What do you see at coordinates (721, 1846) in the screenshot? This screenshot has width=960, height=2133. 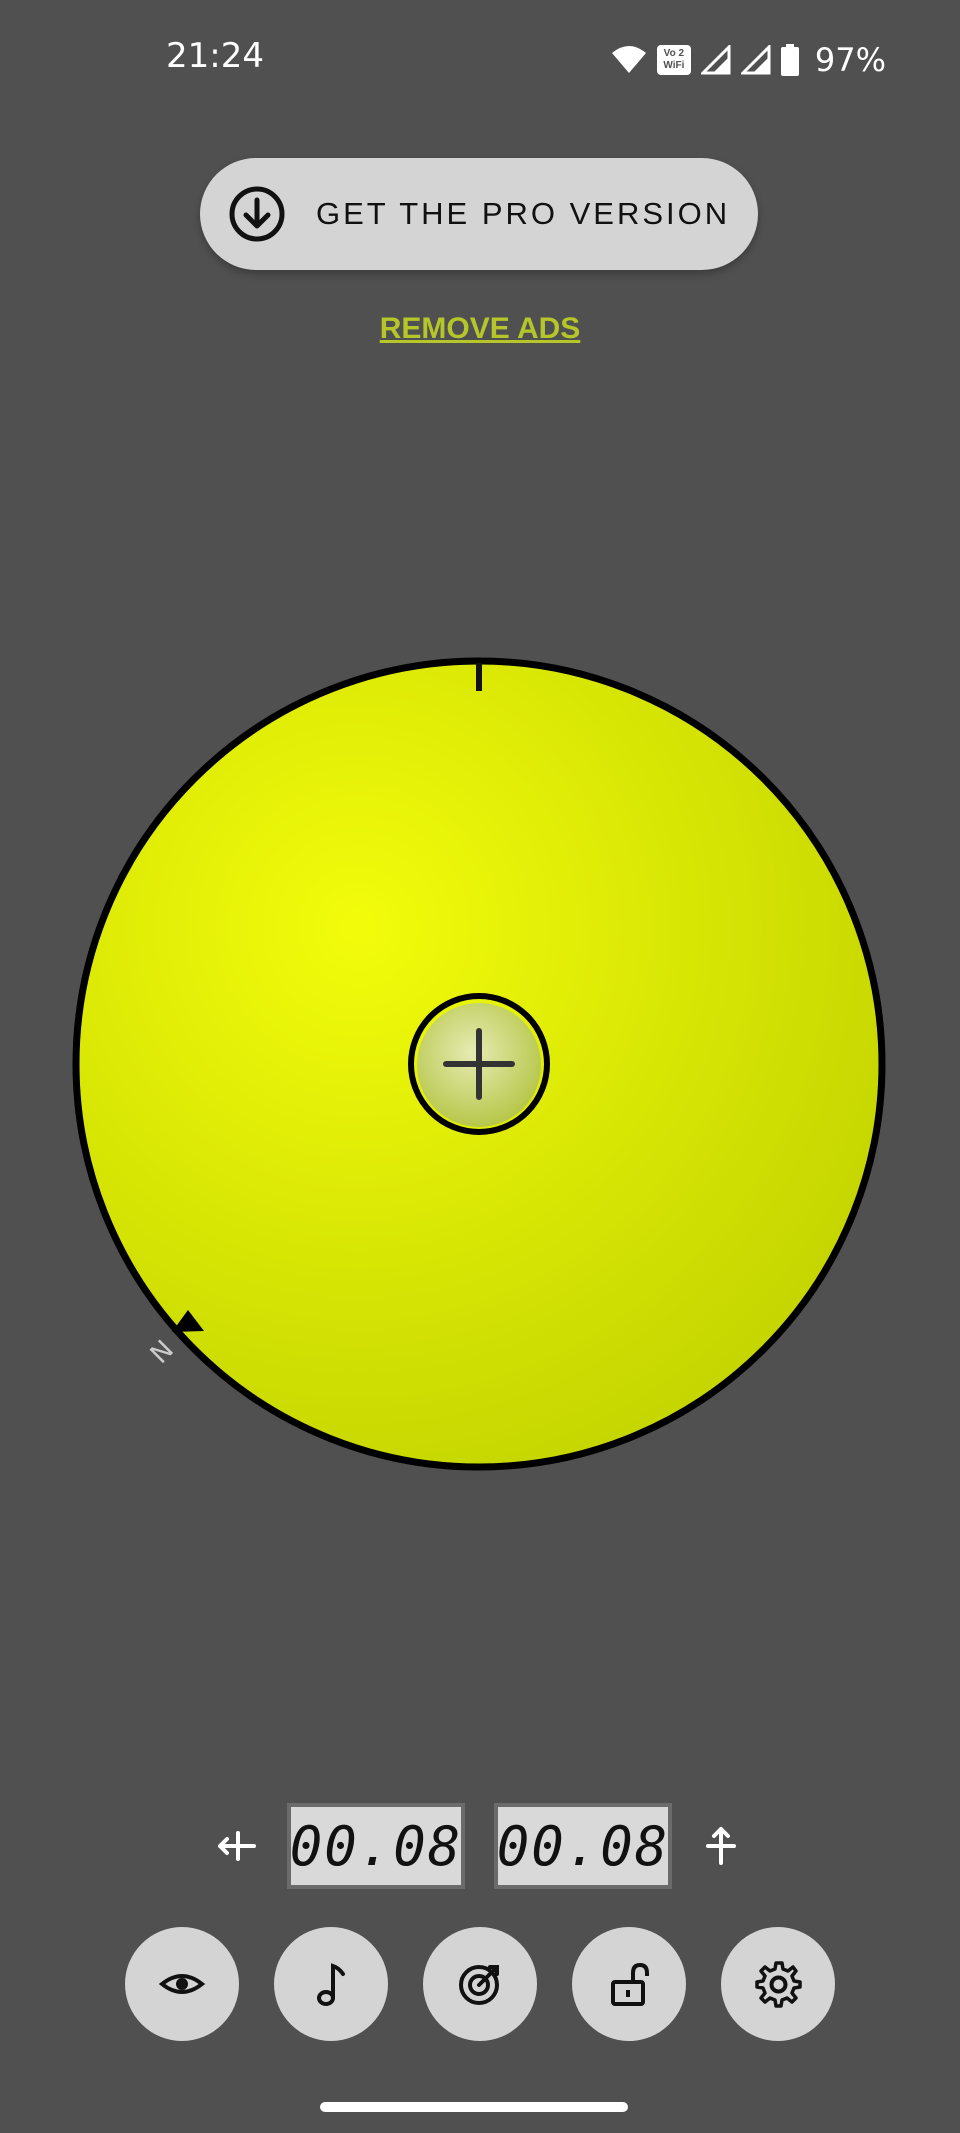 I see `vertical-axis-icon` at bounding box center [721, 1846].